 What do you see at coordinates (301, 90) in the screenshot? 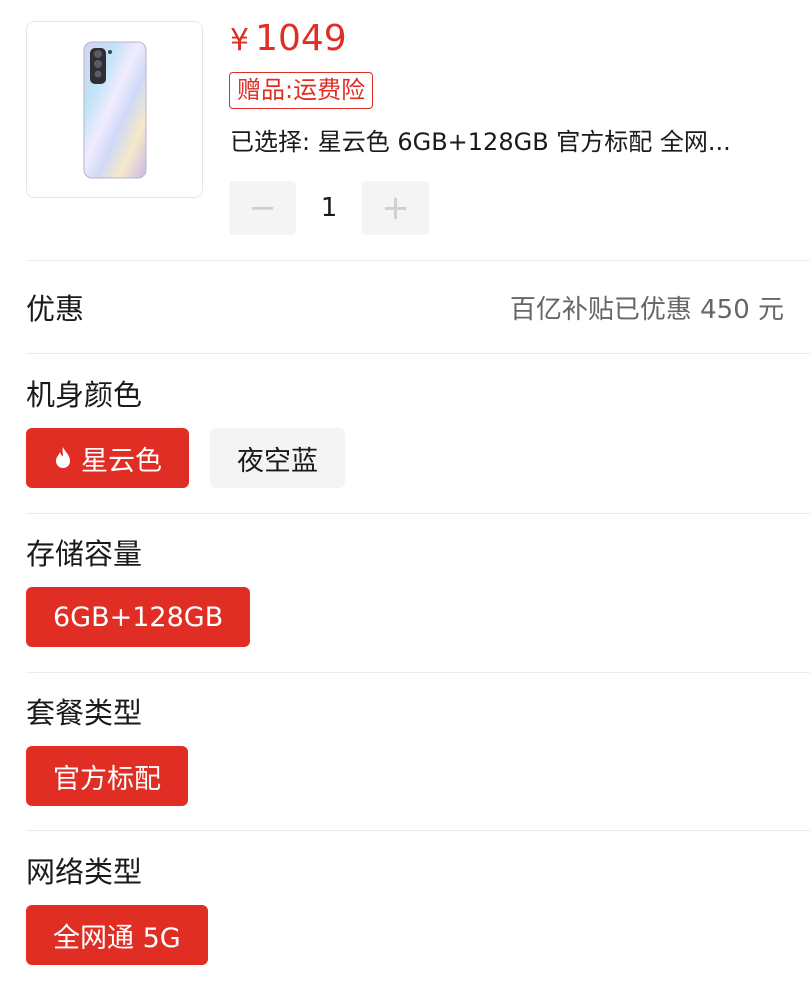
I see `gift-badge: 赠品:运费险` at bounding box center [301, 90].